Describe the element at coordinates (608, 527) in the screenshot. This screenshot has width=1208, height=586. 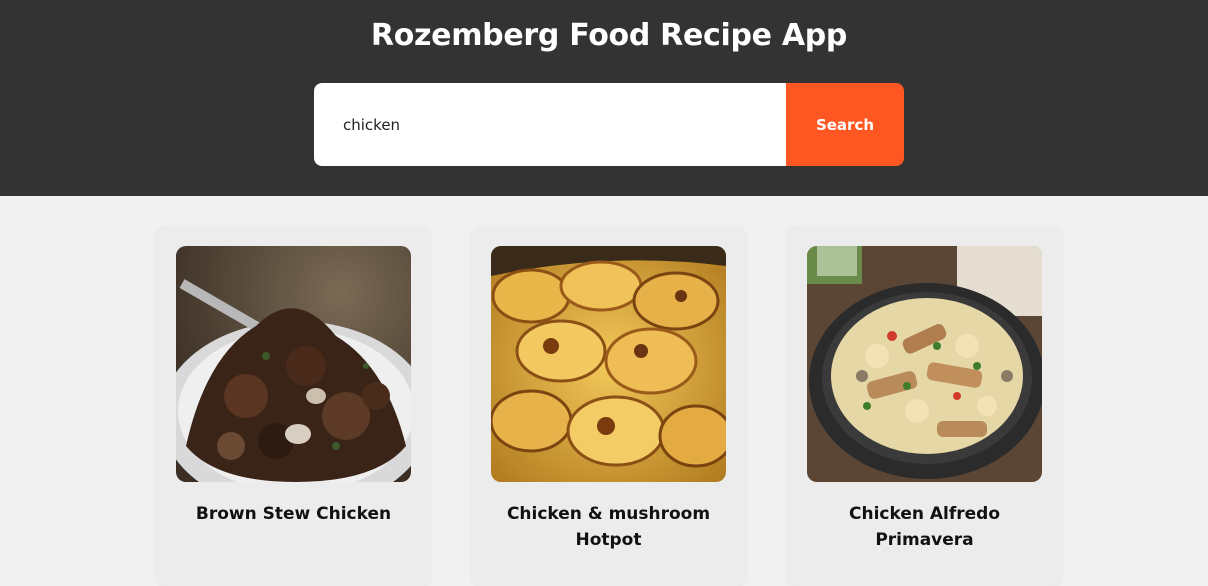
I see `recipe-title: Chicken & mushroom Hotpot` at that location.